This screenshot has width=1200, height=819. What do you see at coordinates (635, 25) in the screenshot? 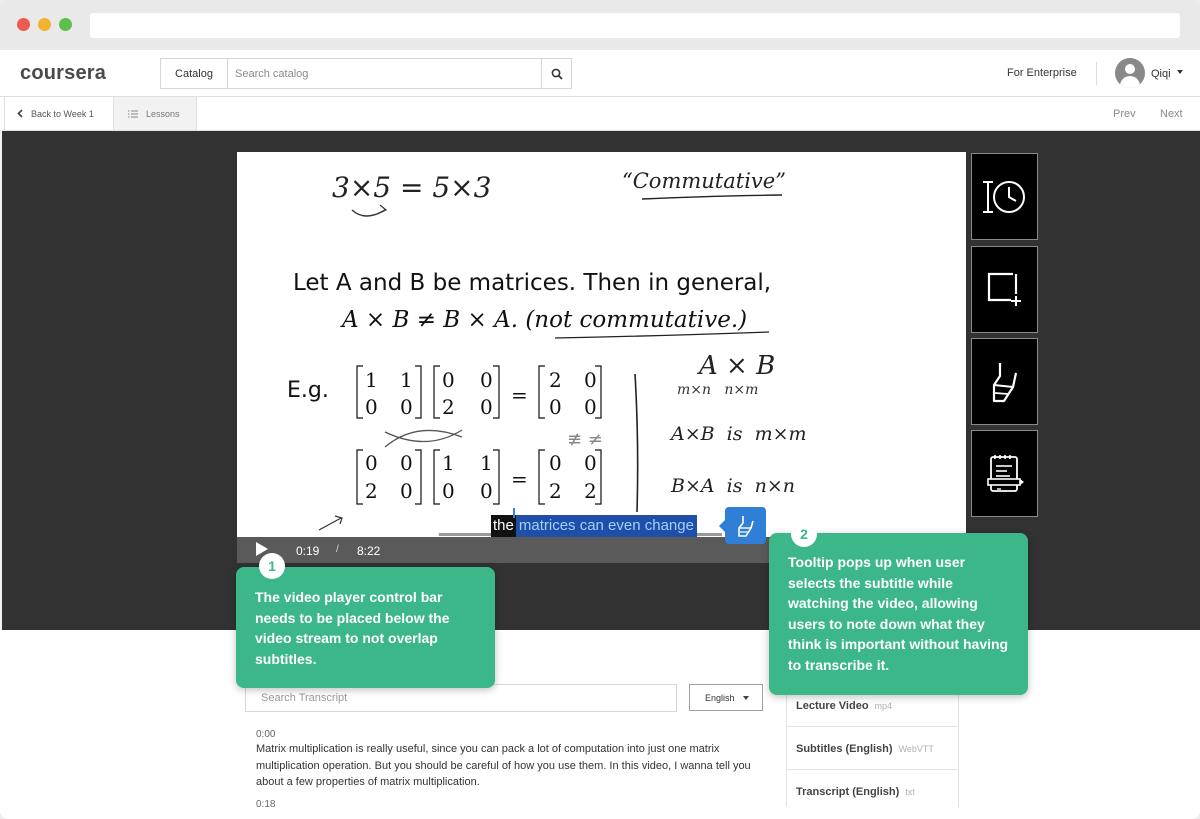
I see `address-bar` at bounding box center [635, 25].